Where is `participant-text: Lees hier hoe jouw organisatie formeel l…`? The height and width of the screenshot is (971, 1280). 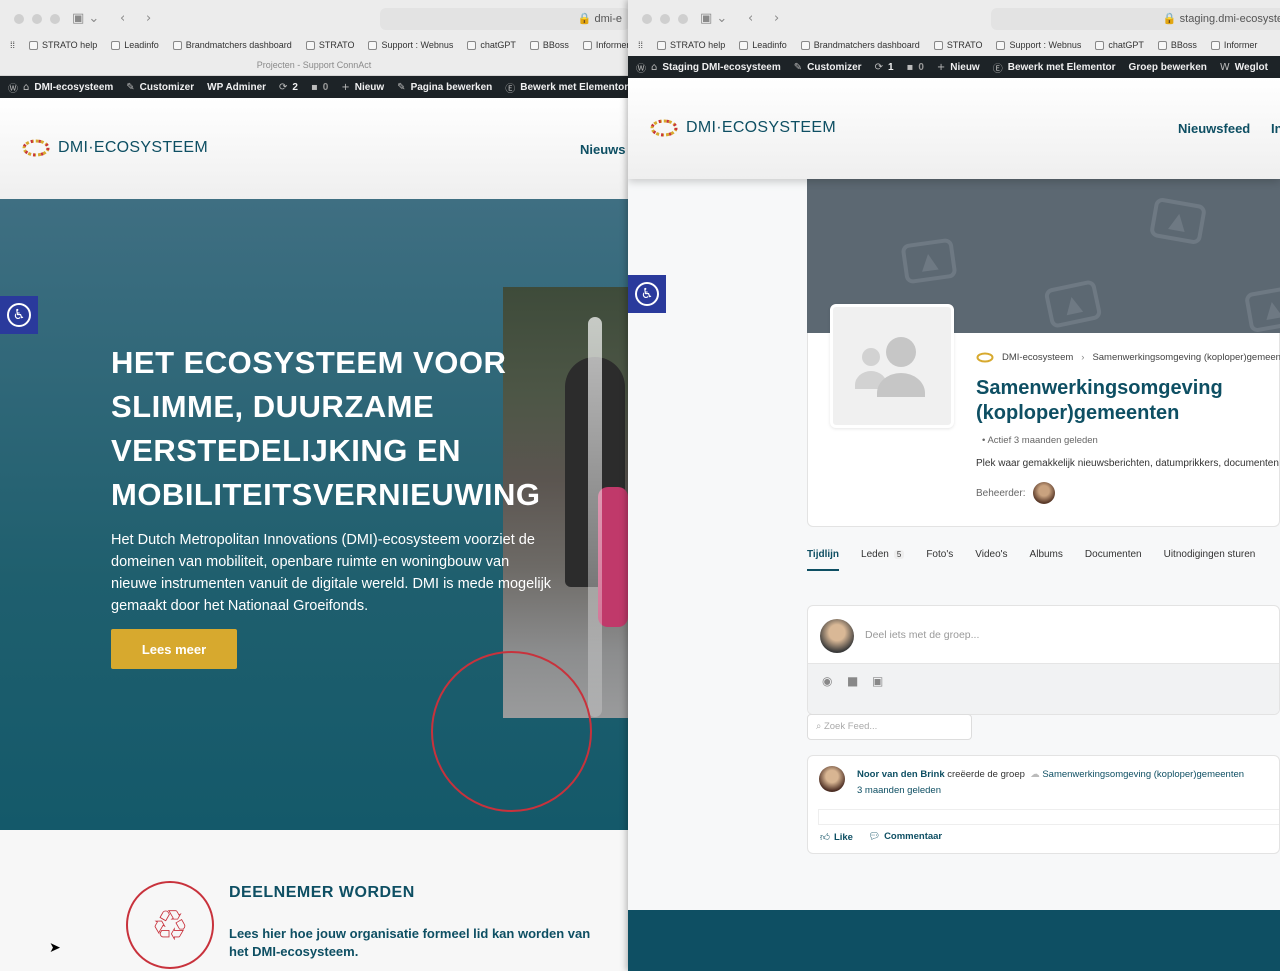 participant-text: Lees hier hoe jouw organisatie formeel l… is located at coordinates (419, 943).